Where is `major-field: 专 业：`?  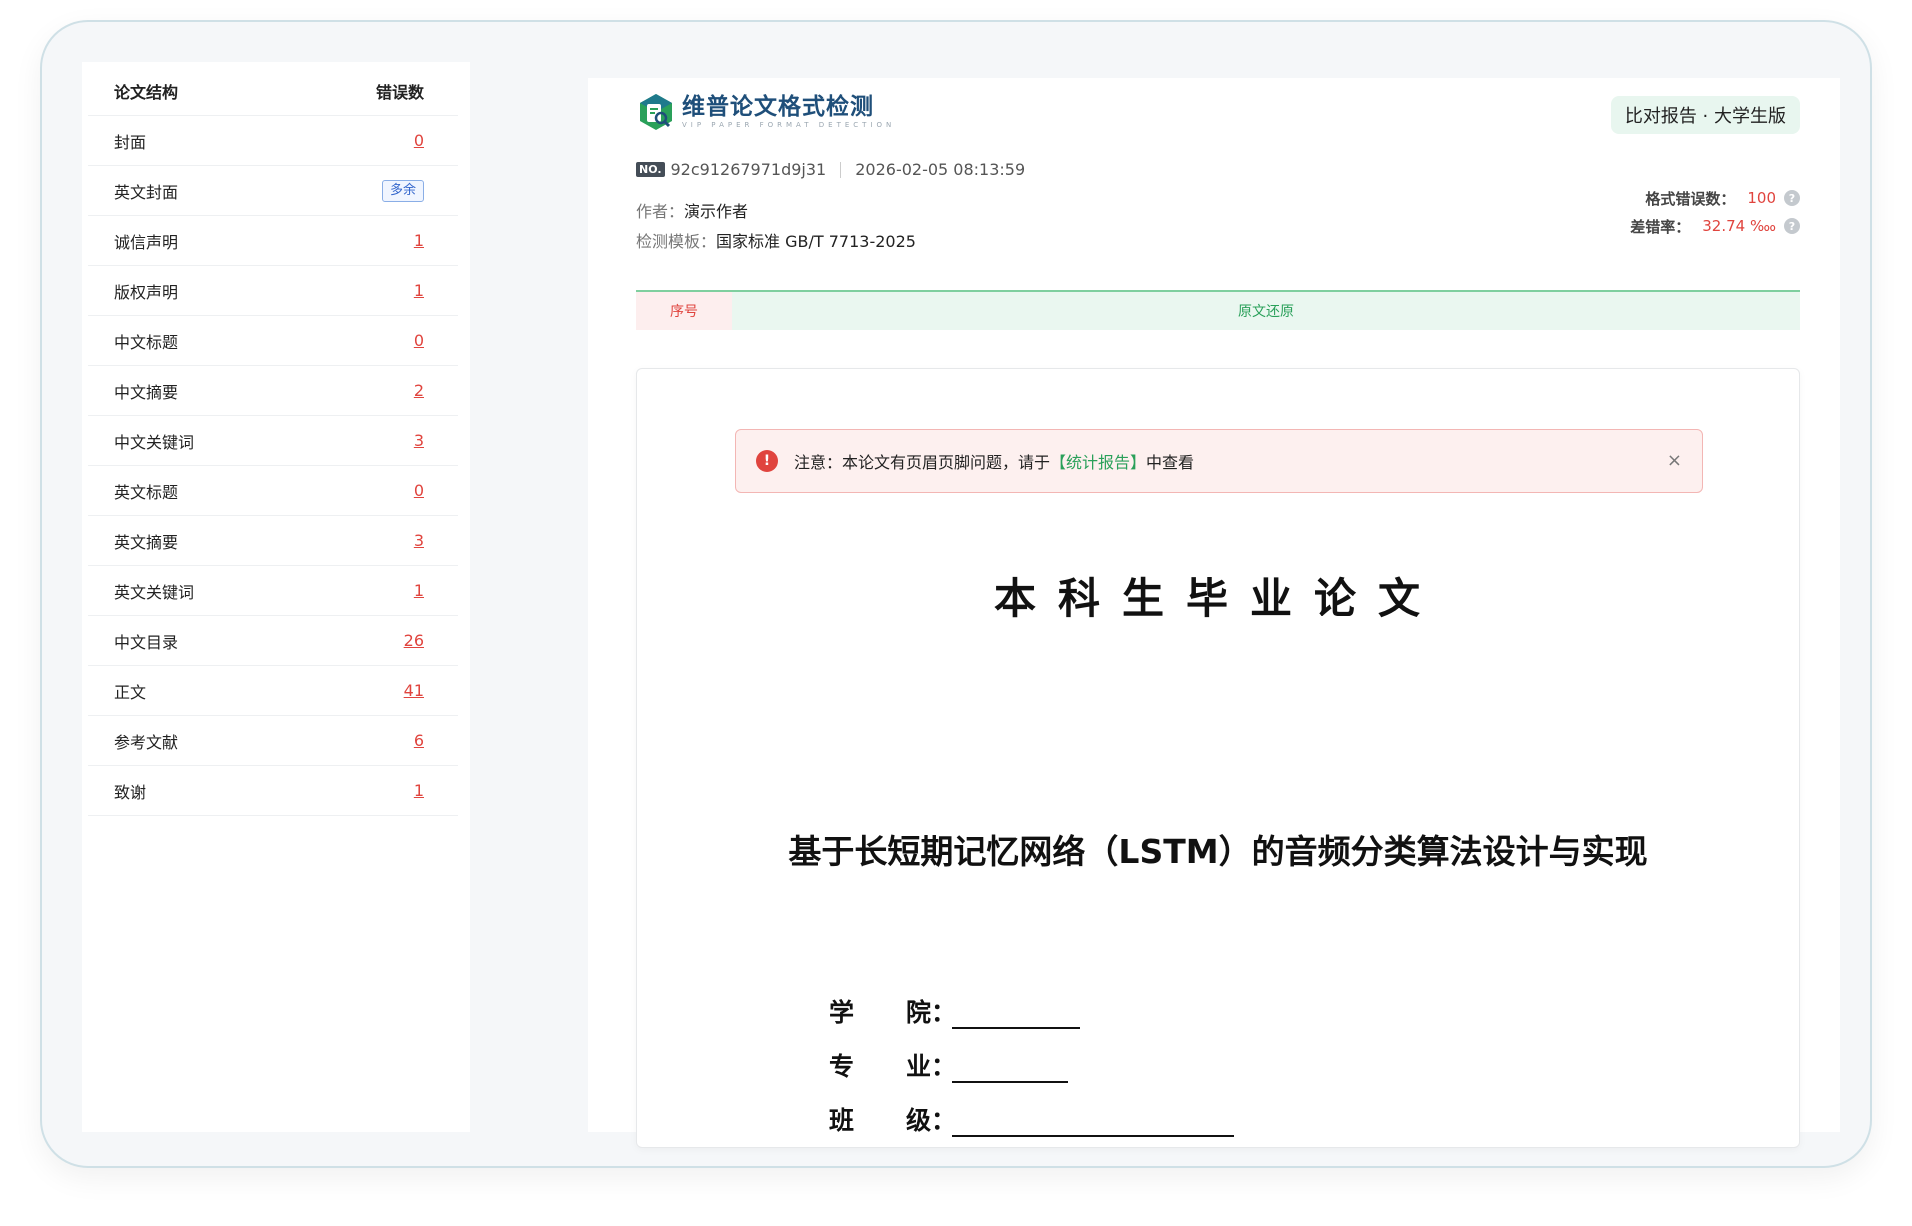
major-field: 专 业： is located at coordinates (948, 1065).